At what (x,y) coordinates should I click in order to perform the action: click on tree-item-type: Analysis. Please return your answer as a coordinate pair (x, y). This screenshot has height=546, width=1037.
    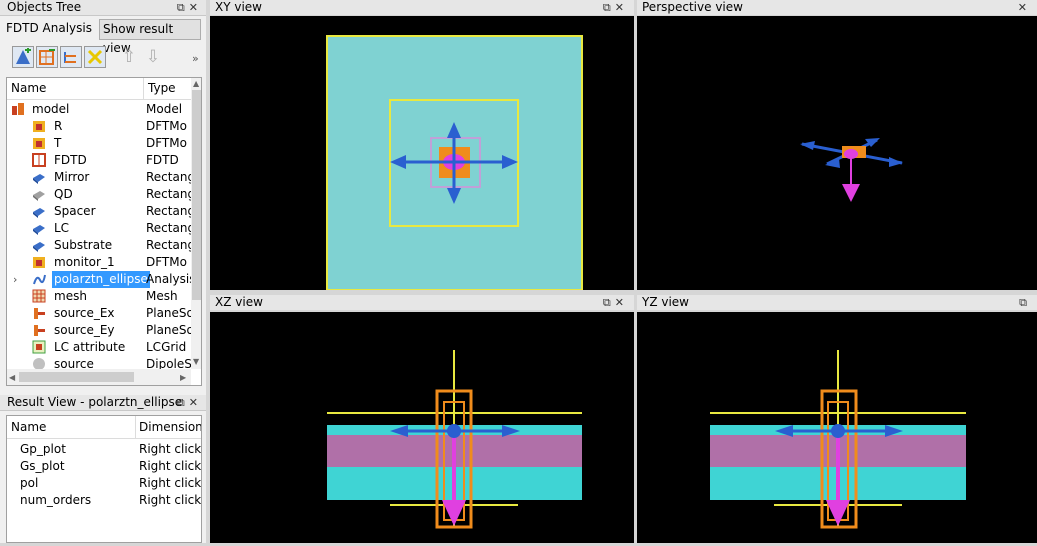
    Looking at the image, I should click on (168, 279).